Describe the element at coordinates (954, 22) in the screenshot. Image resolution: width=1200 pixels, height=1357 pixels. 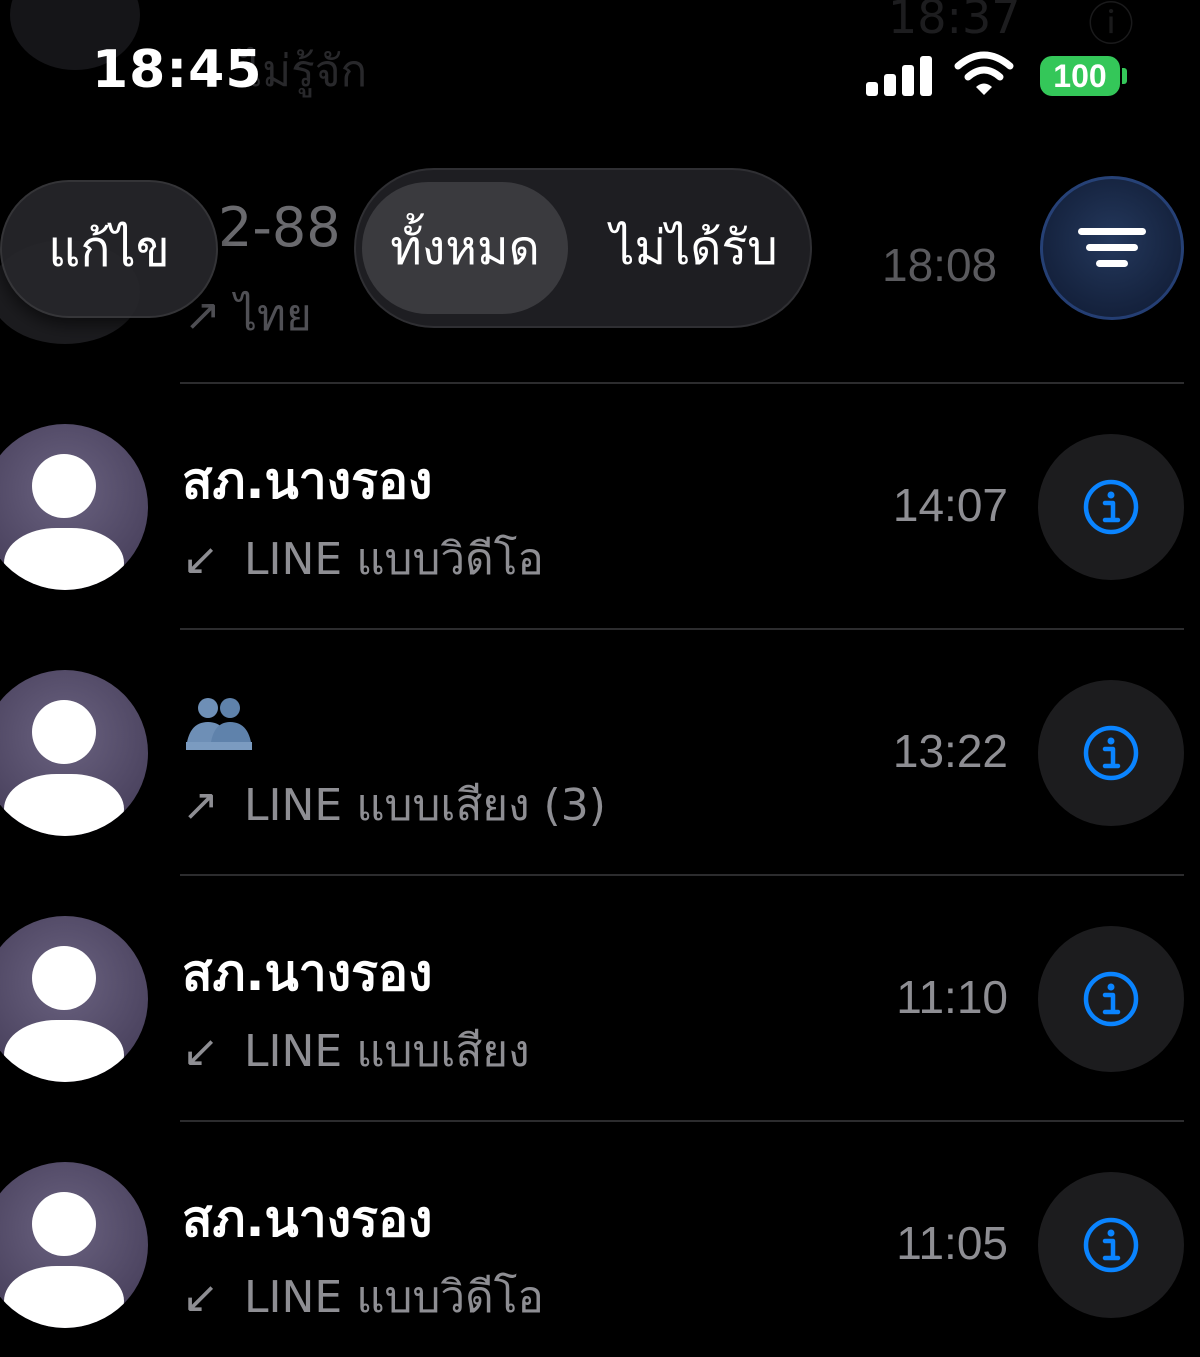
I see `background-call-time: 18:37` at that location.